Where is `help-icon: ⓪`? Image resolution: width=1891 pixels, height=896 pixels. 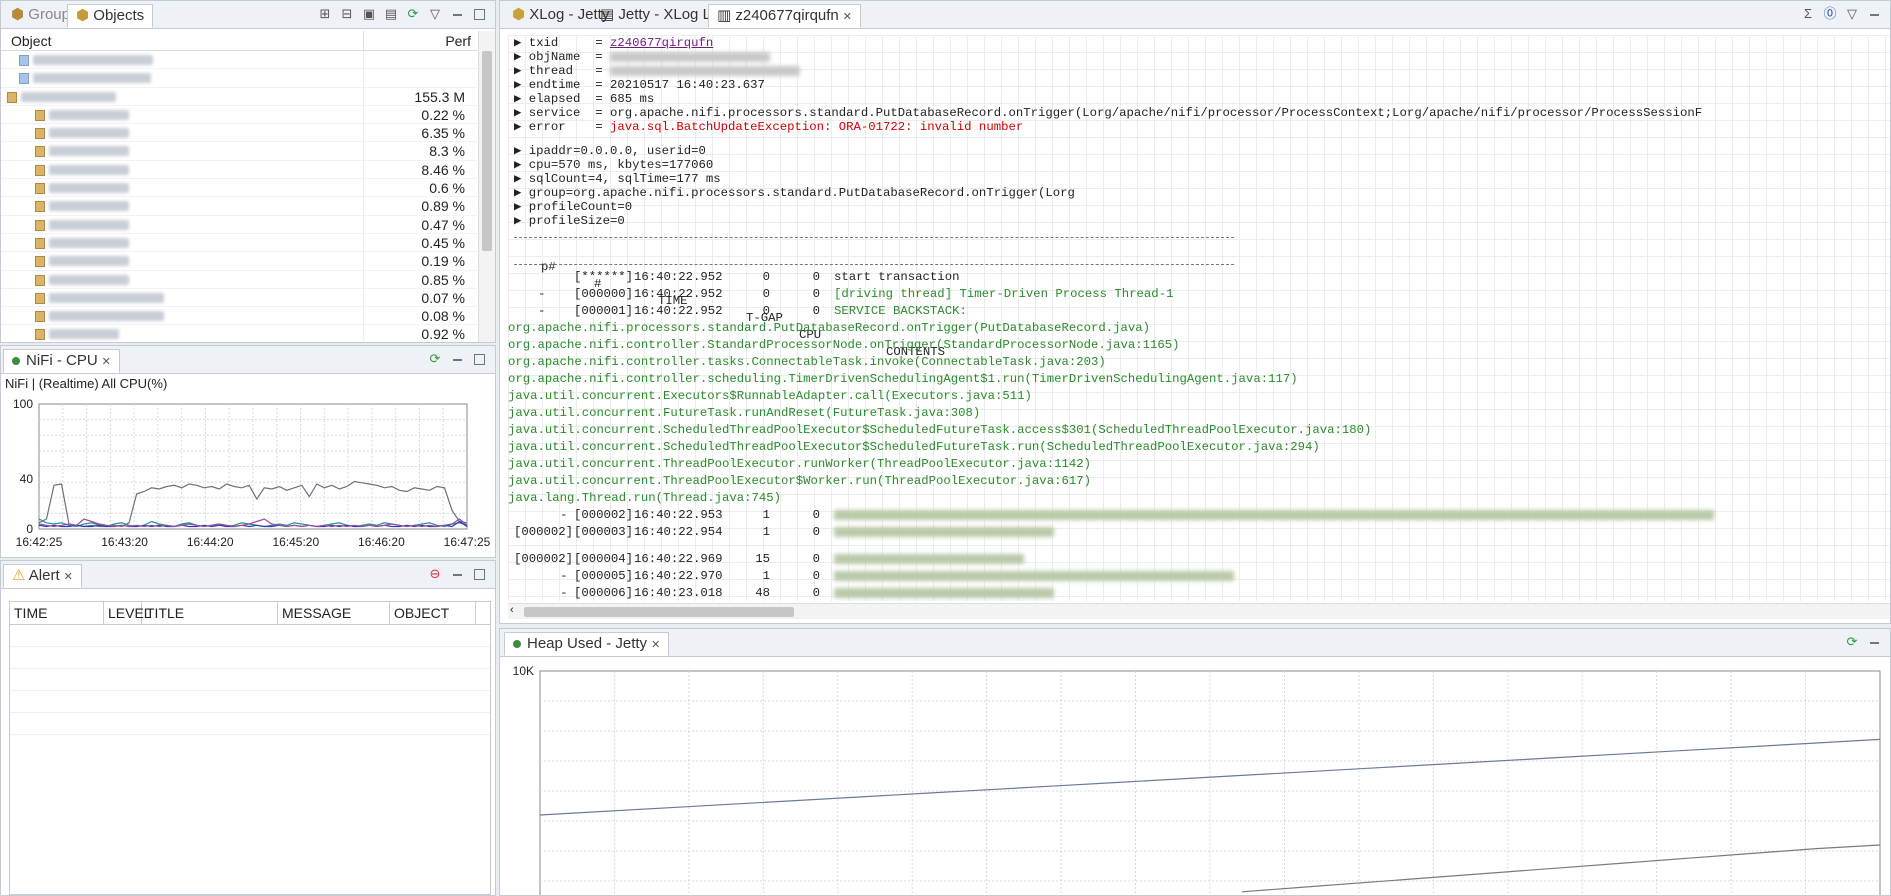 help-icon: ⓪ is located at coordinates (1830, 14).